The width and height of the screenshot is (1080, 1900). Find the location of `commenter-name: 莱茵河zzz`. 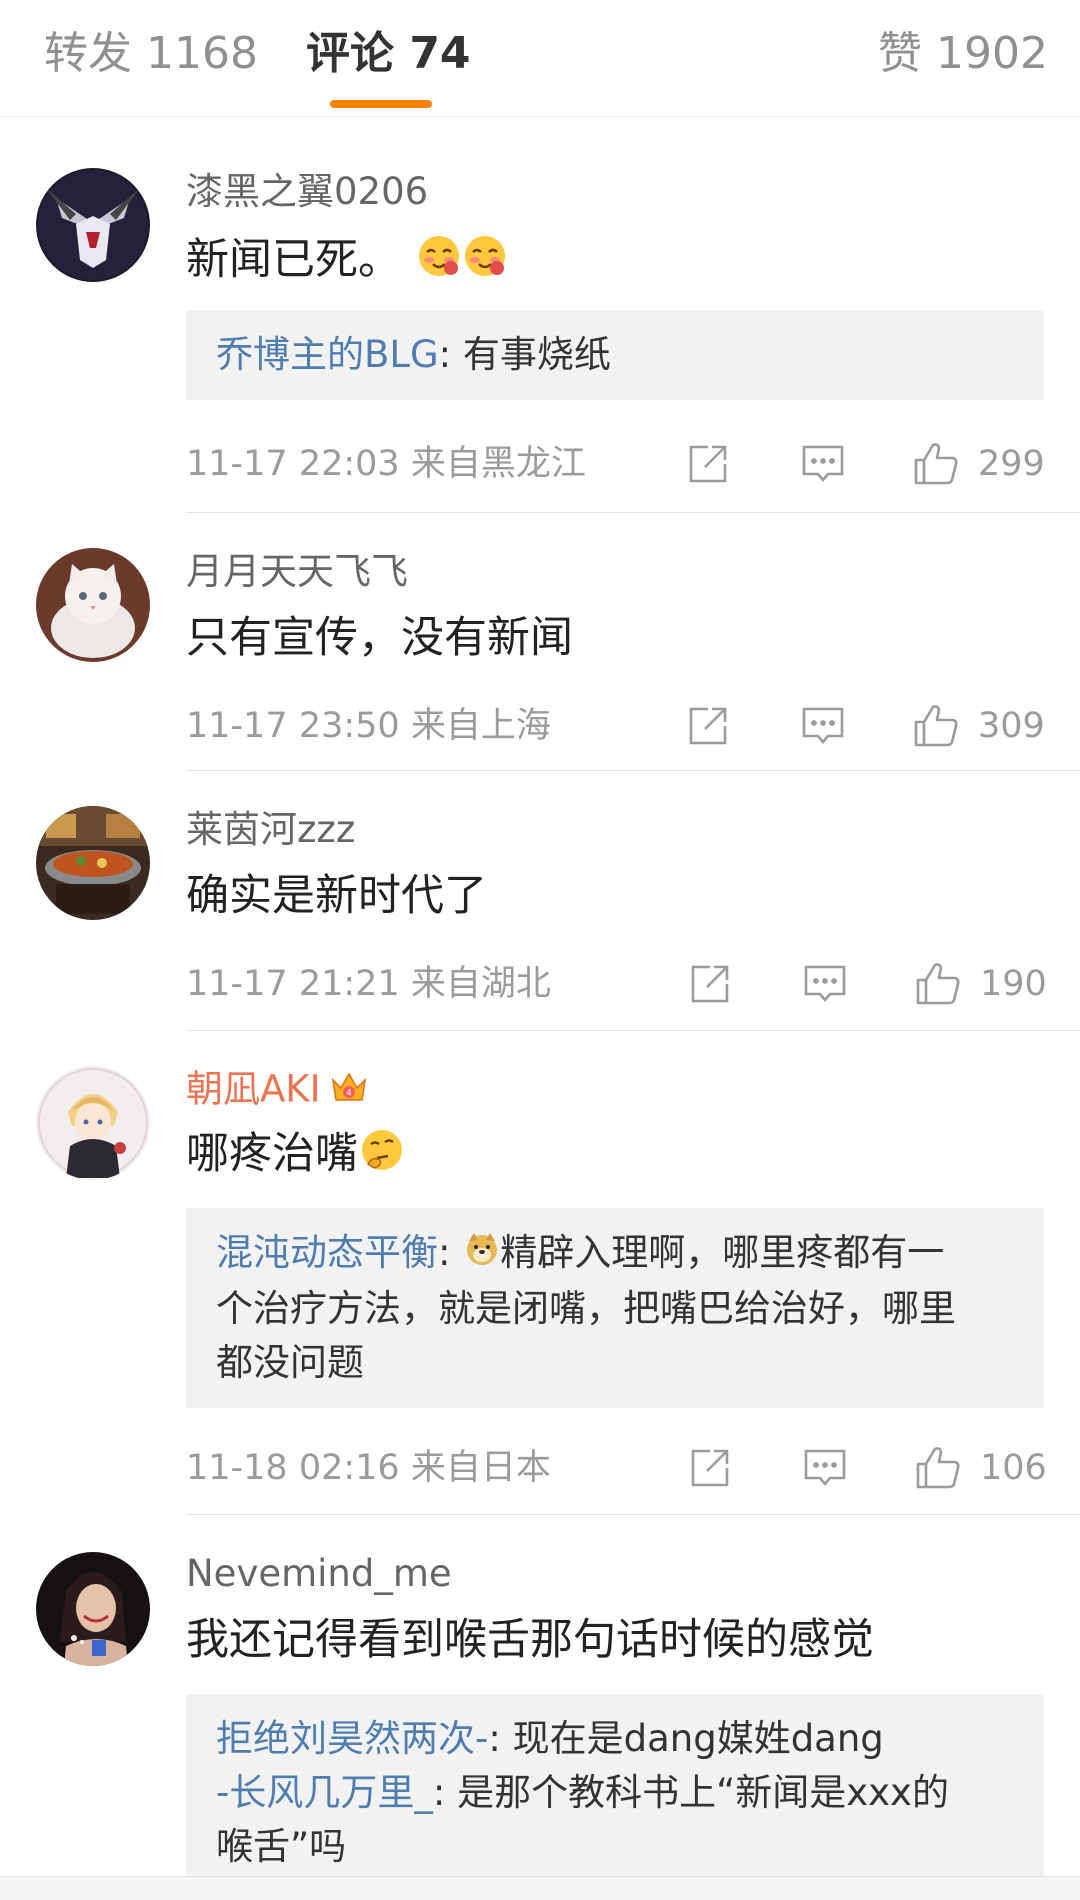

commenter-name: 莱茵河zzz is located at coordinates (270, 830).